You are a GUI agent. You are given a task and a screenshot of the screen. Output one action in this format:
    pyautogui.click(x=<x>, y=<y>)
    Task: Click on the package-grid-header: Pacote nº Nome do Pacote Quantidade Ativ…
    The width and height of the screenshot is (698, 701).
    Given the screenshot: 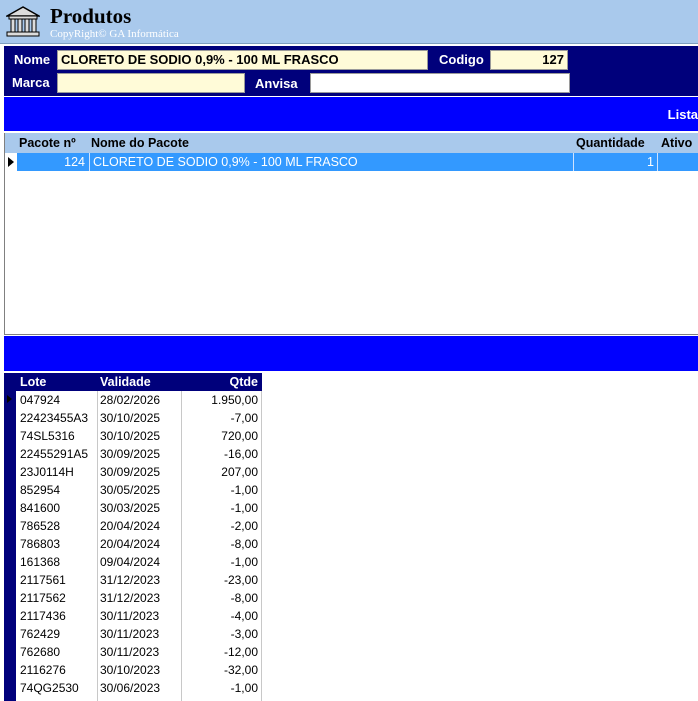 What is the action you would take?
    pyautogui.click(x=351, y=143)
    